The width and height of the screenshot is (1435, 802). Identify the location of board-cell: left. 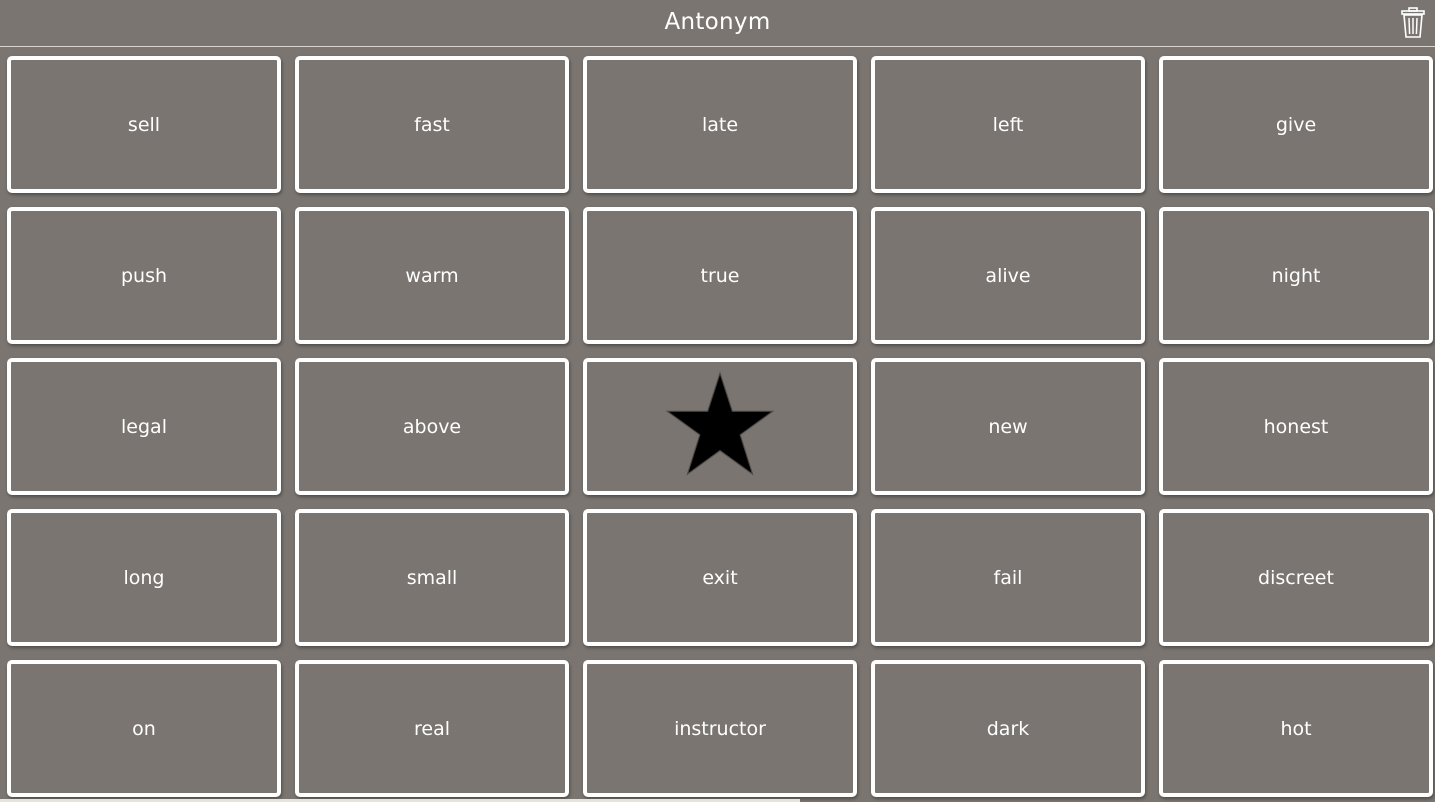
(1008, 124).